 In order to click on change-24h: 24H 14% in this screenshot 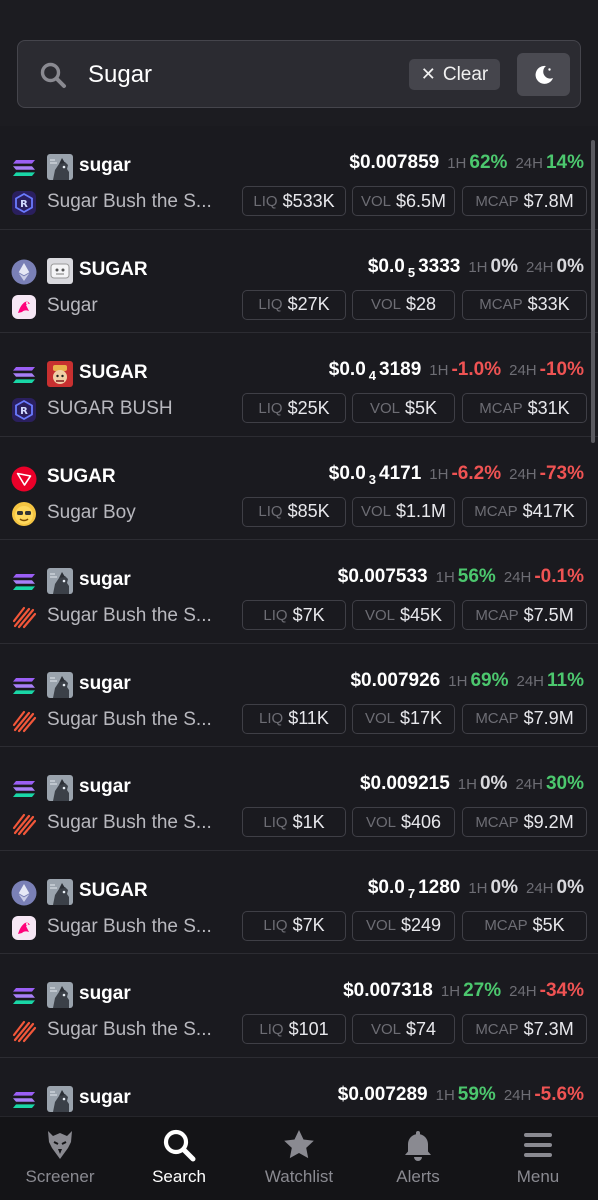, I will do `click(549, 162)`.